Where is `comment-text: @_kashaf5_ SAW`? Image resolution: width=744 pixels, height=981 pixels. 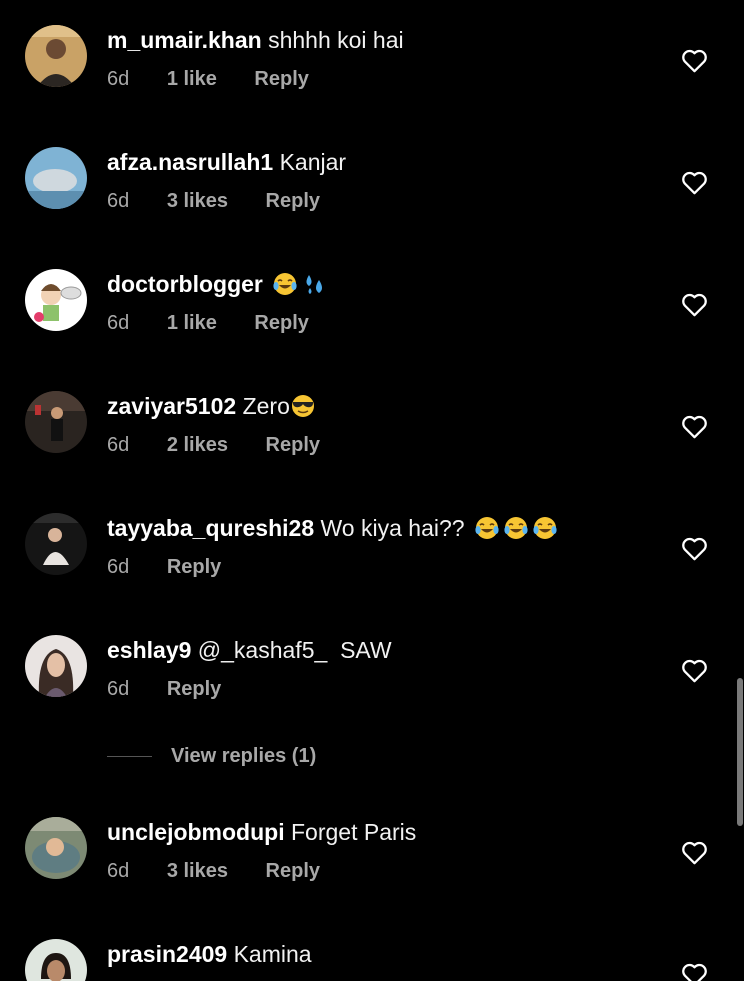 comment-text: @_kashaf5_ SAW is located at coordinates (294, 650).